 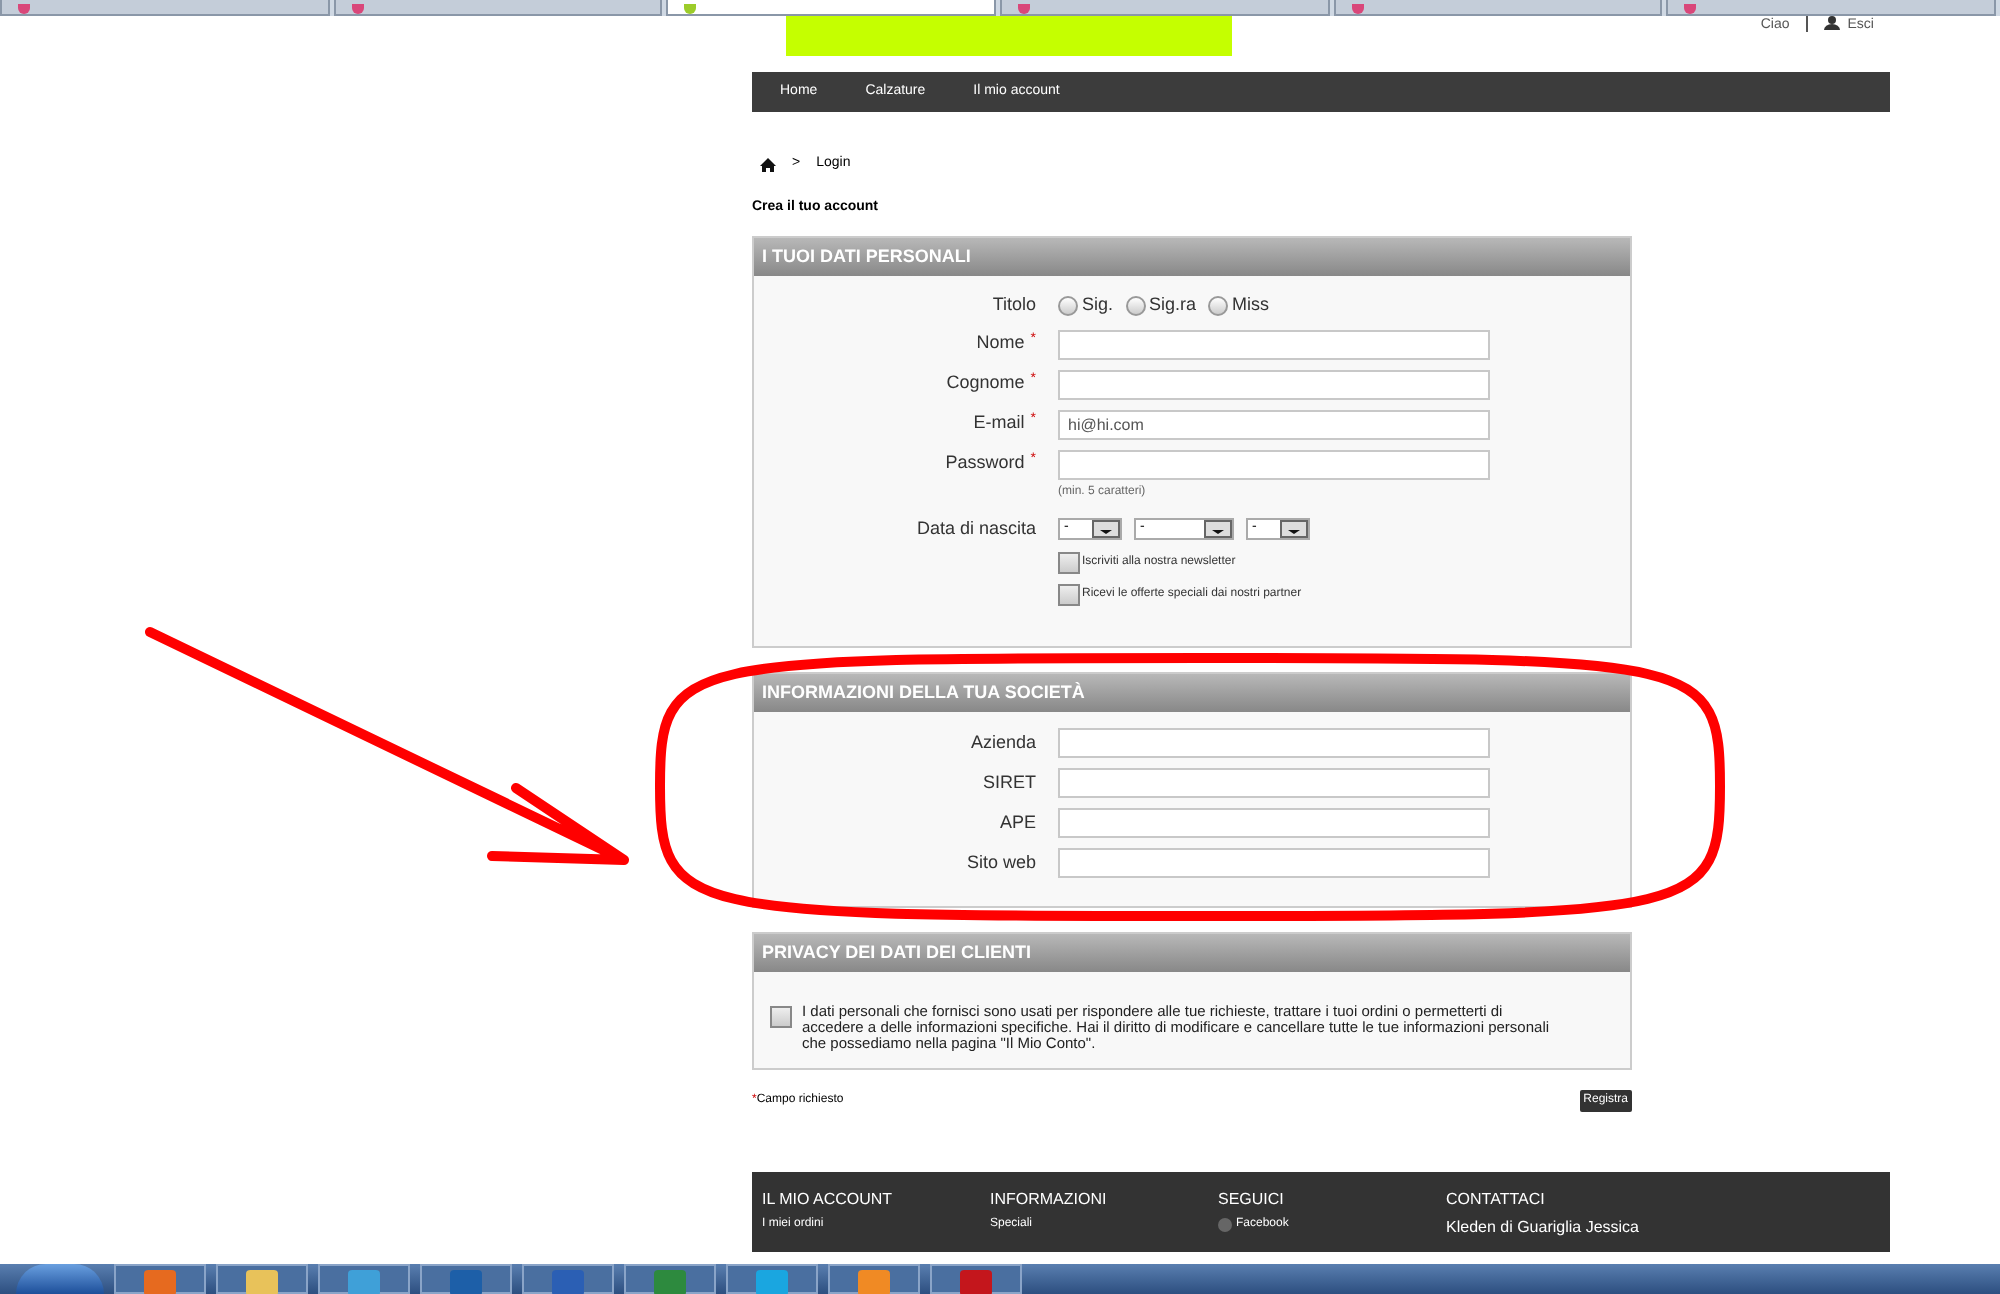 I want to click on field-label: Titolo, so click(x=1014, y=305).